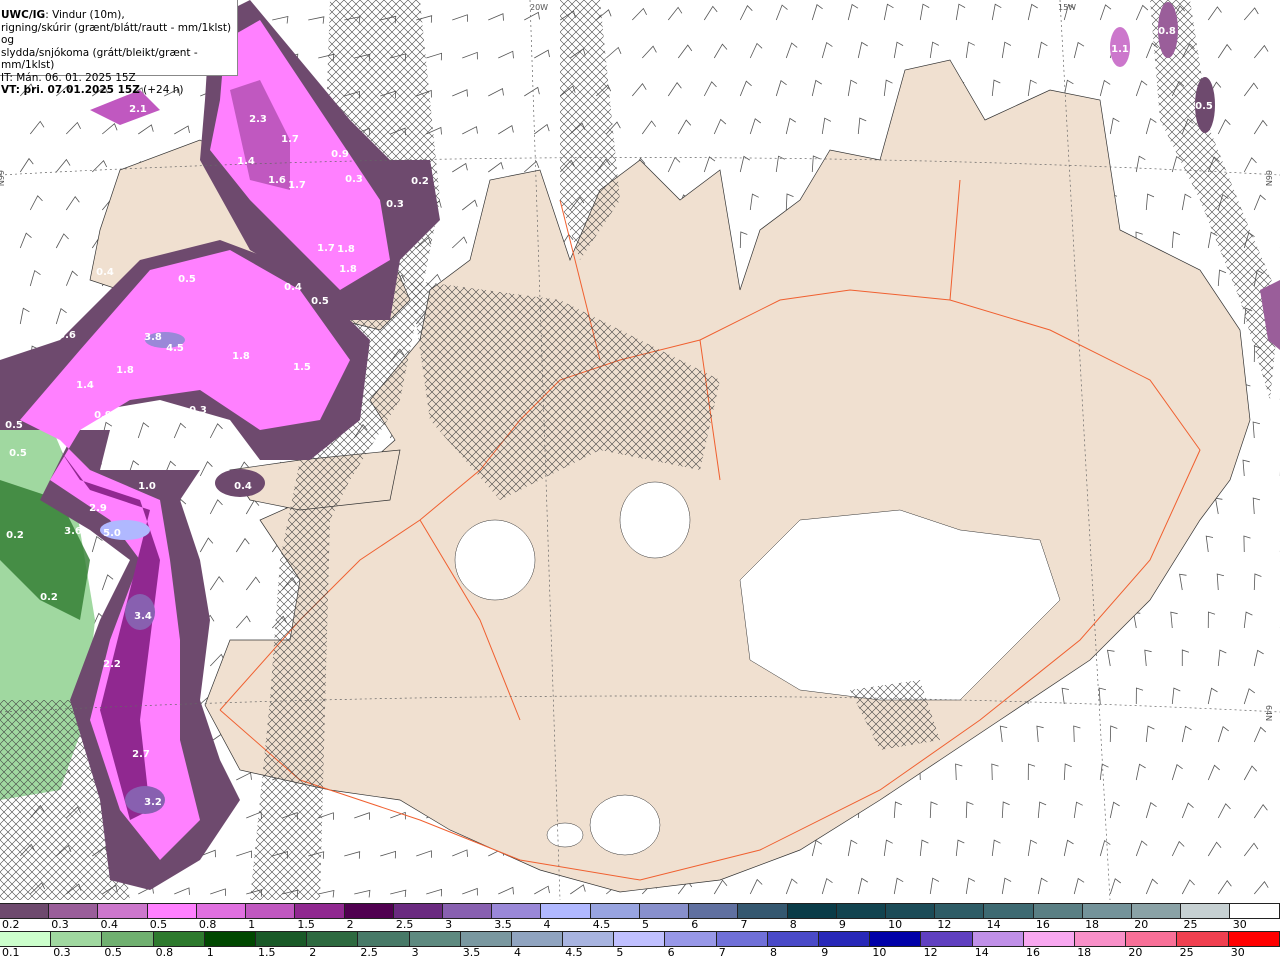  I want to click on precip-value-label: 2.7, so click(141, 754).